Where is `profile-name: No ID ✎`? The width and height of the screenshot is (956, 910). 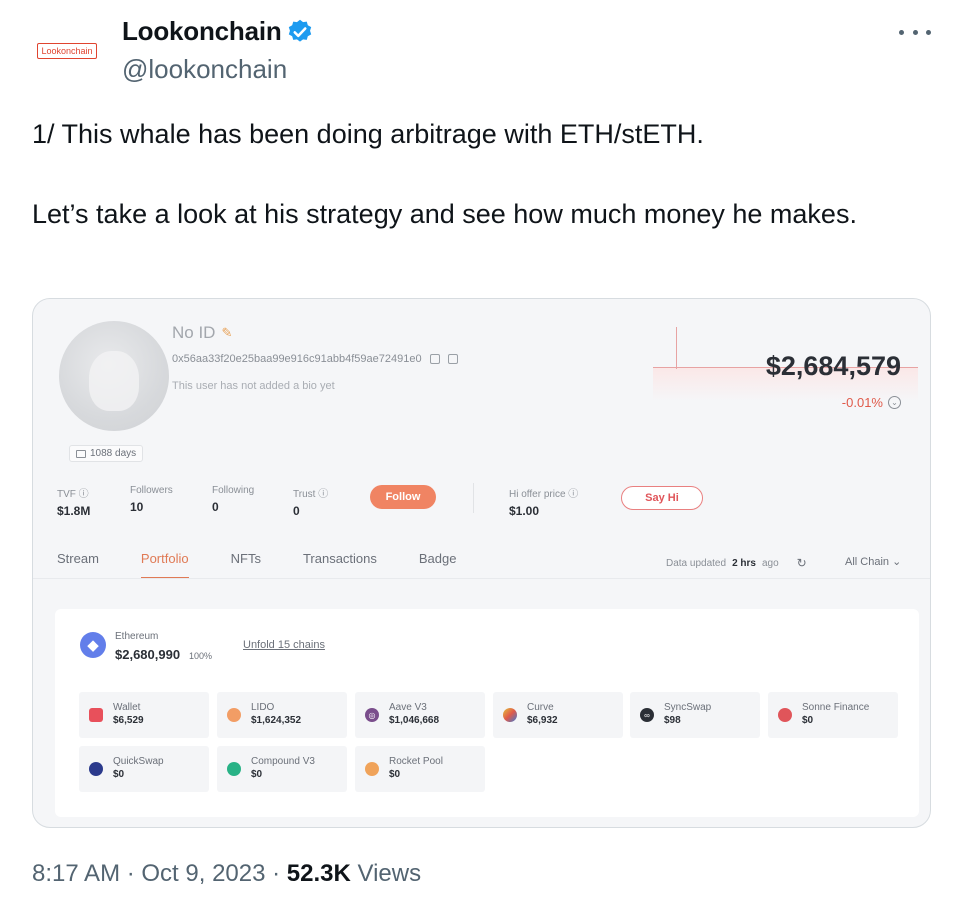 profile-name: No ID ✎ is located at coordinates (202, 333).